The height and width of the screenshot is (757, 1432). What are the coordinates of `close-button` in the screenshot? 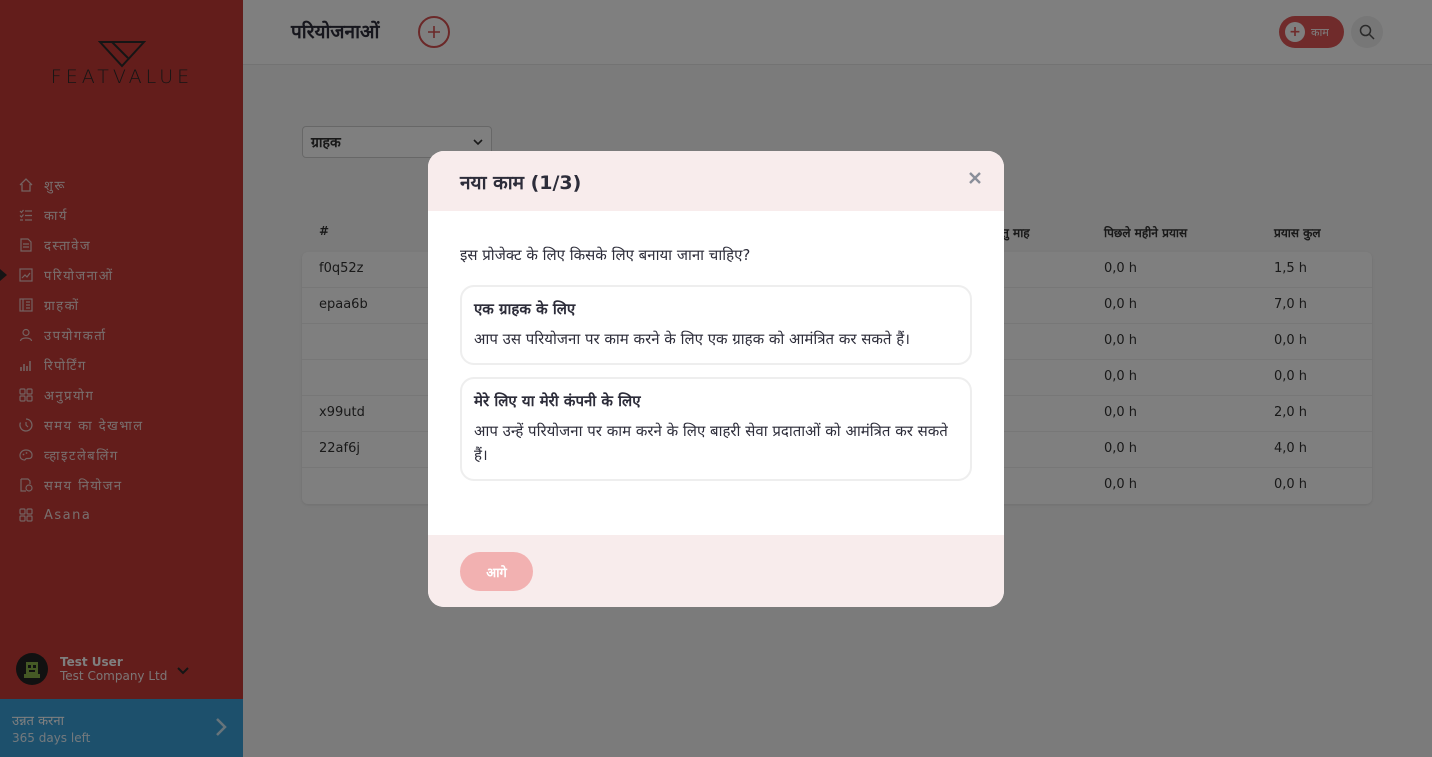 It's located at (975, 178).